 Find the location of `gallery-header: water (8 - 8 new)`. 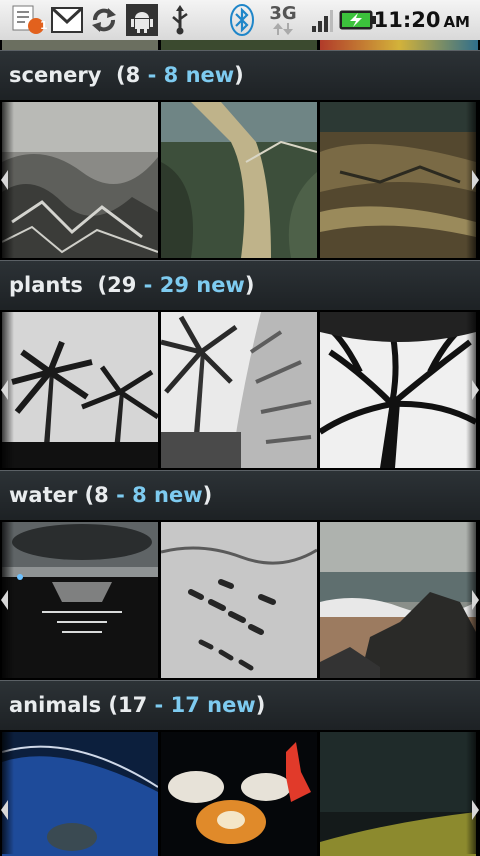

gallery-header: water (8 - 8 new) is located at coordinates (240, 495).